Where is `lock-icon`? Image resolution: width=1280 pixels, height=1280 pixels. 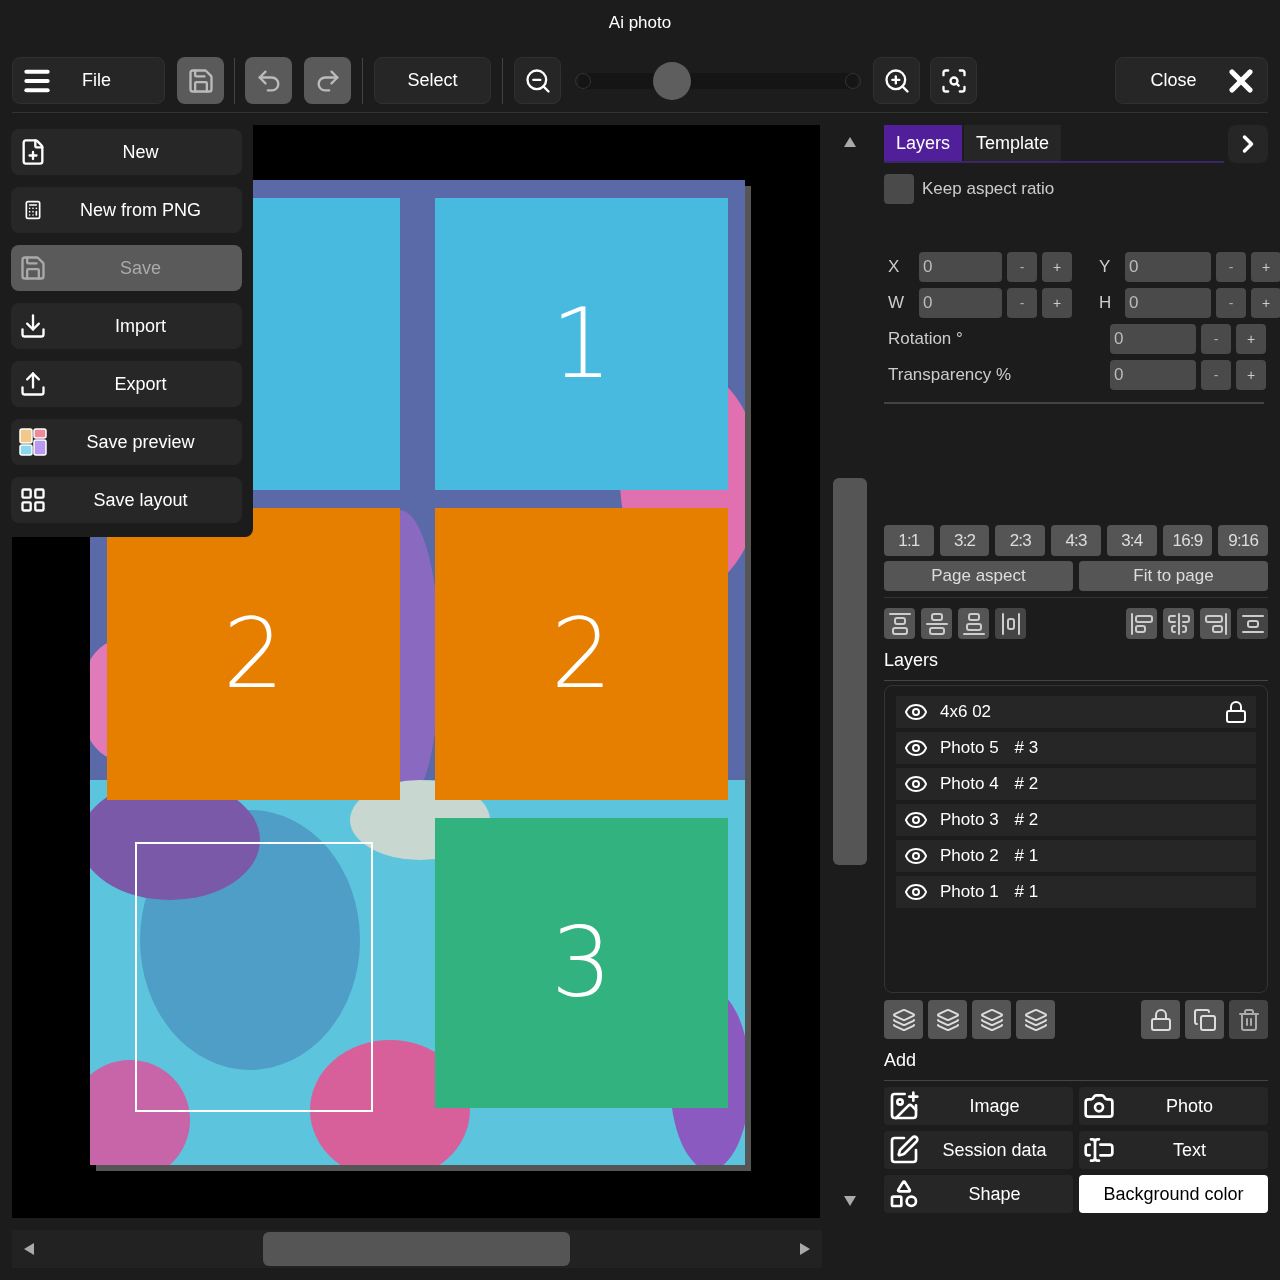 lock-icon is located at coordinates (1236, 712).